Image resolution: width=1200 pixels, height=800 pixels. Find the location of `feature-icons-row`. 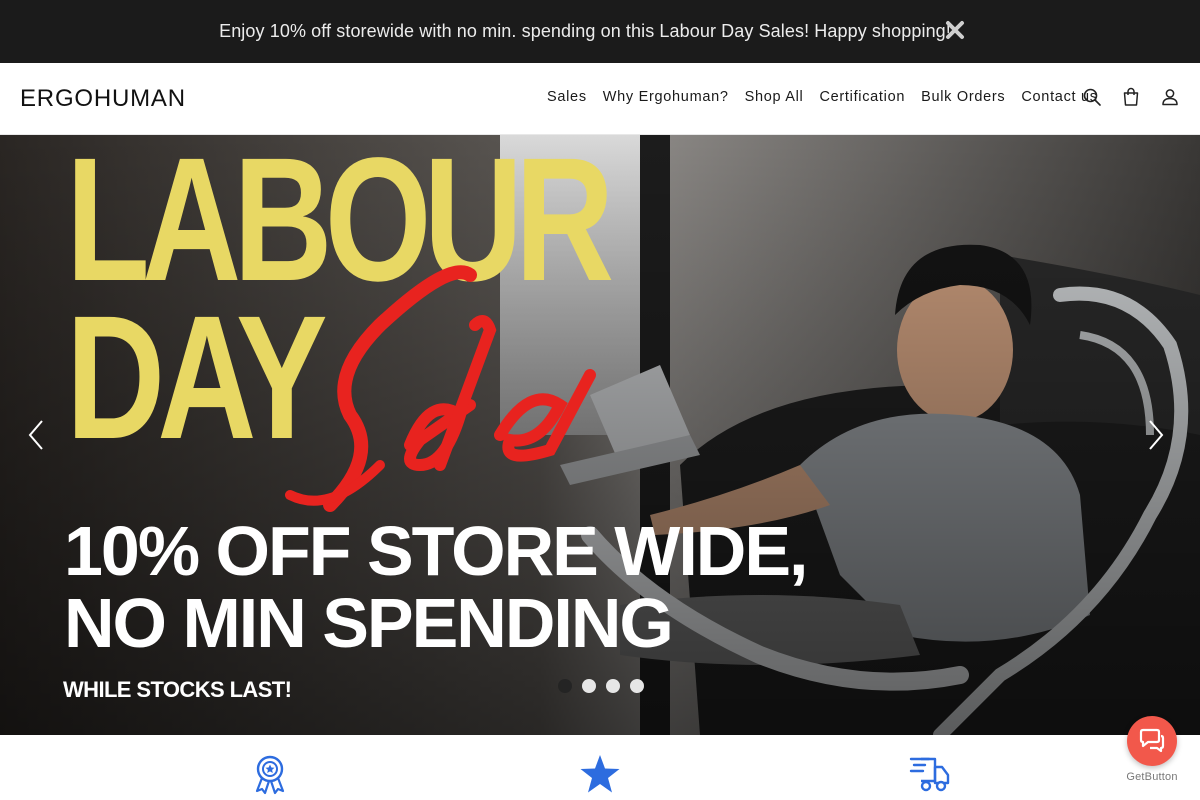

feature-icons-row is located at coordinates (600, 767).